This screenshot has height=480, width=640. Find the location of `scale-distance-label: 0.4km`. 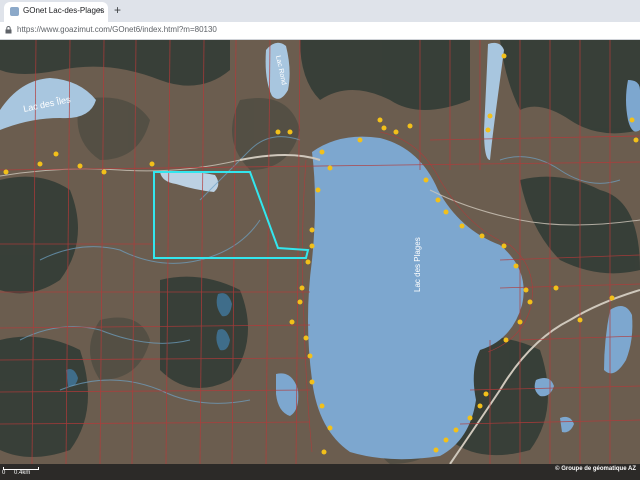

scale-distance-label: 0.4km is located at coordinates (22, 473).